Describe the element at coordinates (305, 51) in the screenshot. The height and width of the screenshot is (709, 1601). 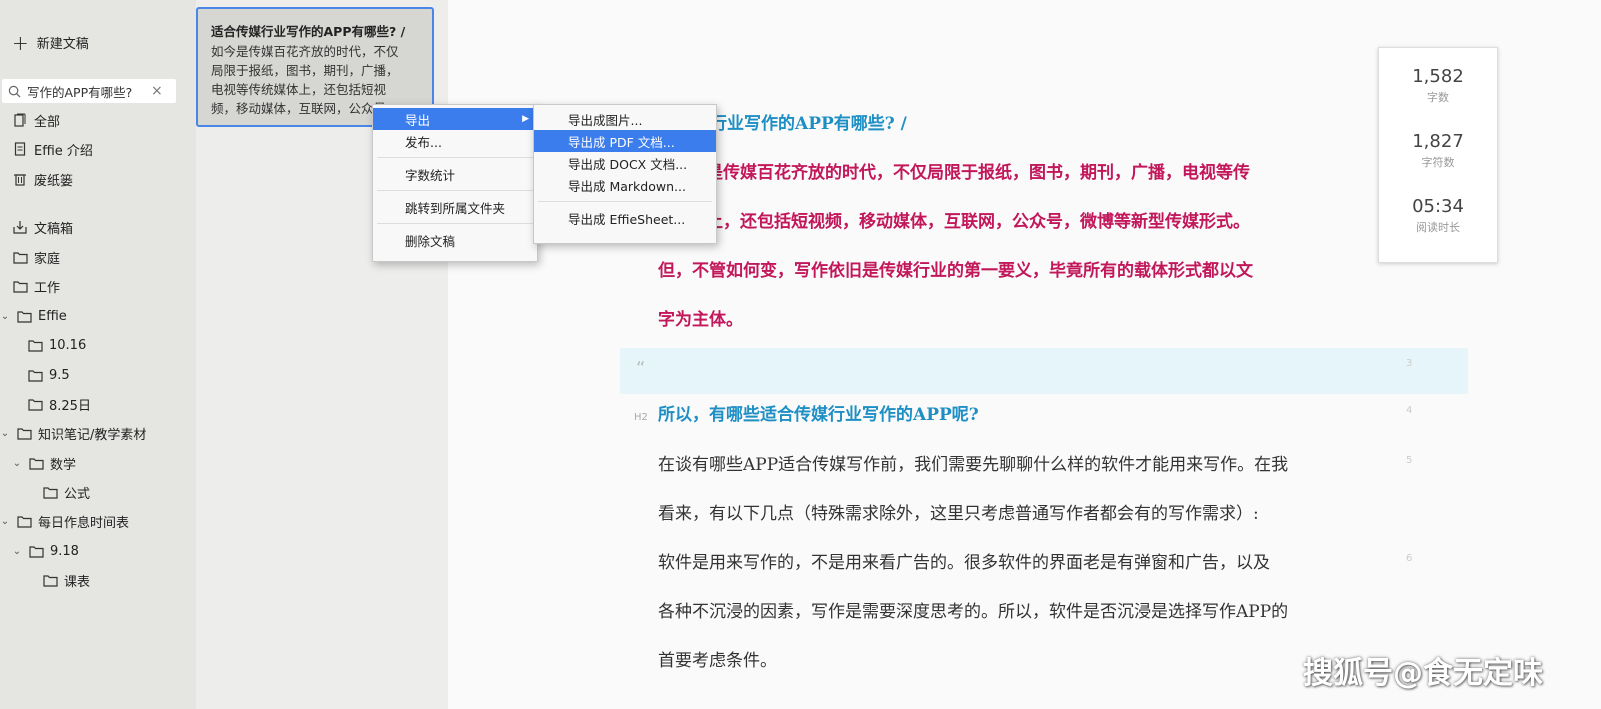
I see `document-card-excerpt-line: 如今是传媒百花齐放的时代，不仅` at that location.